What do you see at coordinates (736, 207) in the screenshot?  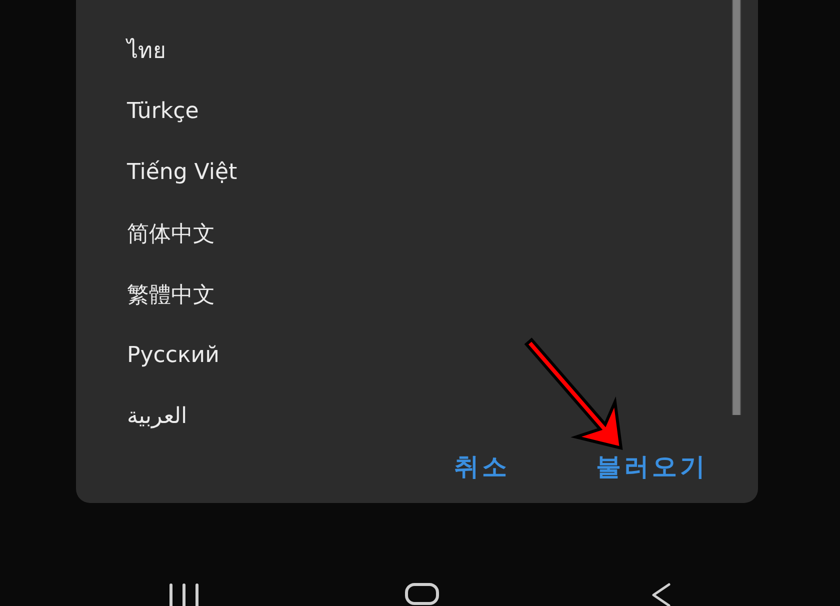 I see `scrollbar-thumb` at bounding box center [736, 207].